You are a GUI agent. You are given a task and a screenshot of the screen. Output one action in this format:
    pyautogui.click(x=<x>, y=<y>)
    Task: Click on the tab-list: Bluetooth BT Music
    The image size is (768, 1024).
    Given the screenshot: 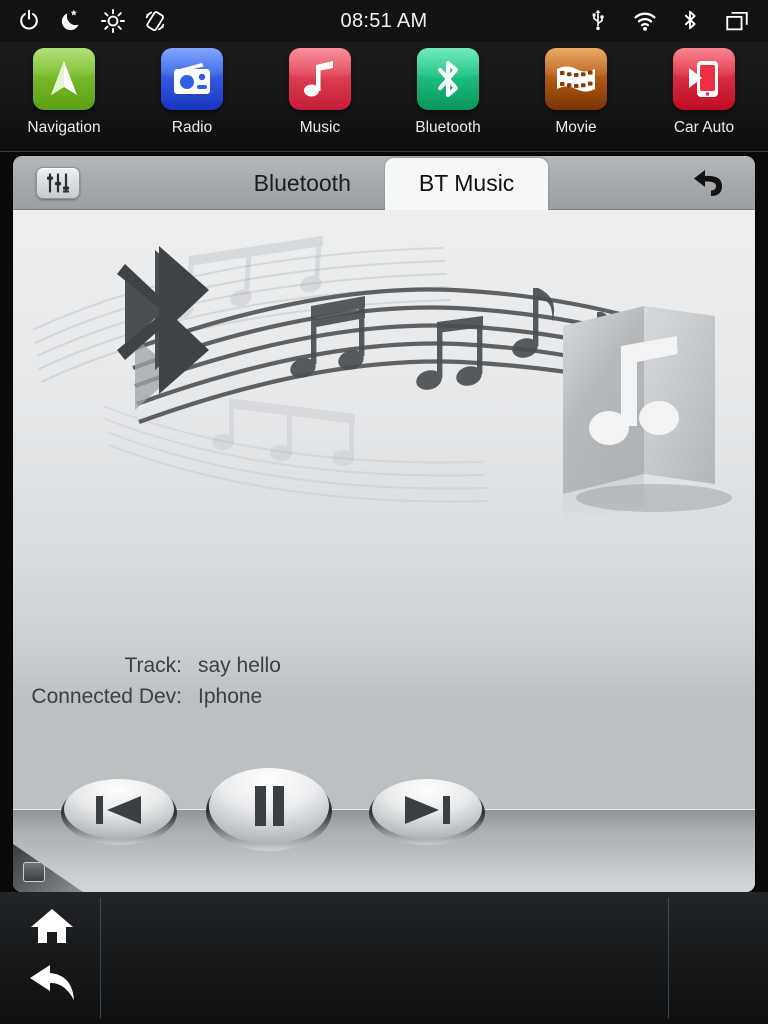 What is the action you would take?
    pyautogui.click(x=384, y=183)
    